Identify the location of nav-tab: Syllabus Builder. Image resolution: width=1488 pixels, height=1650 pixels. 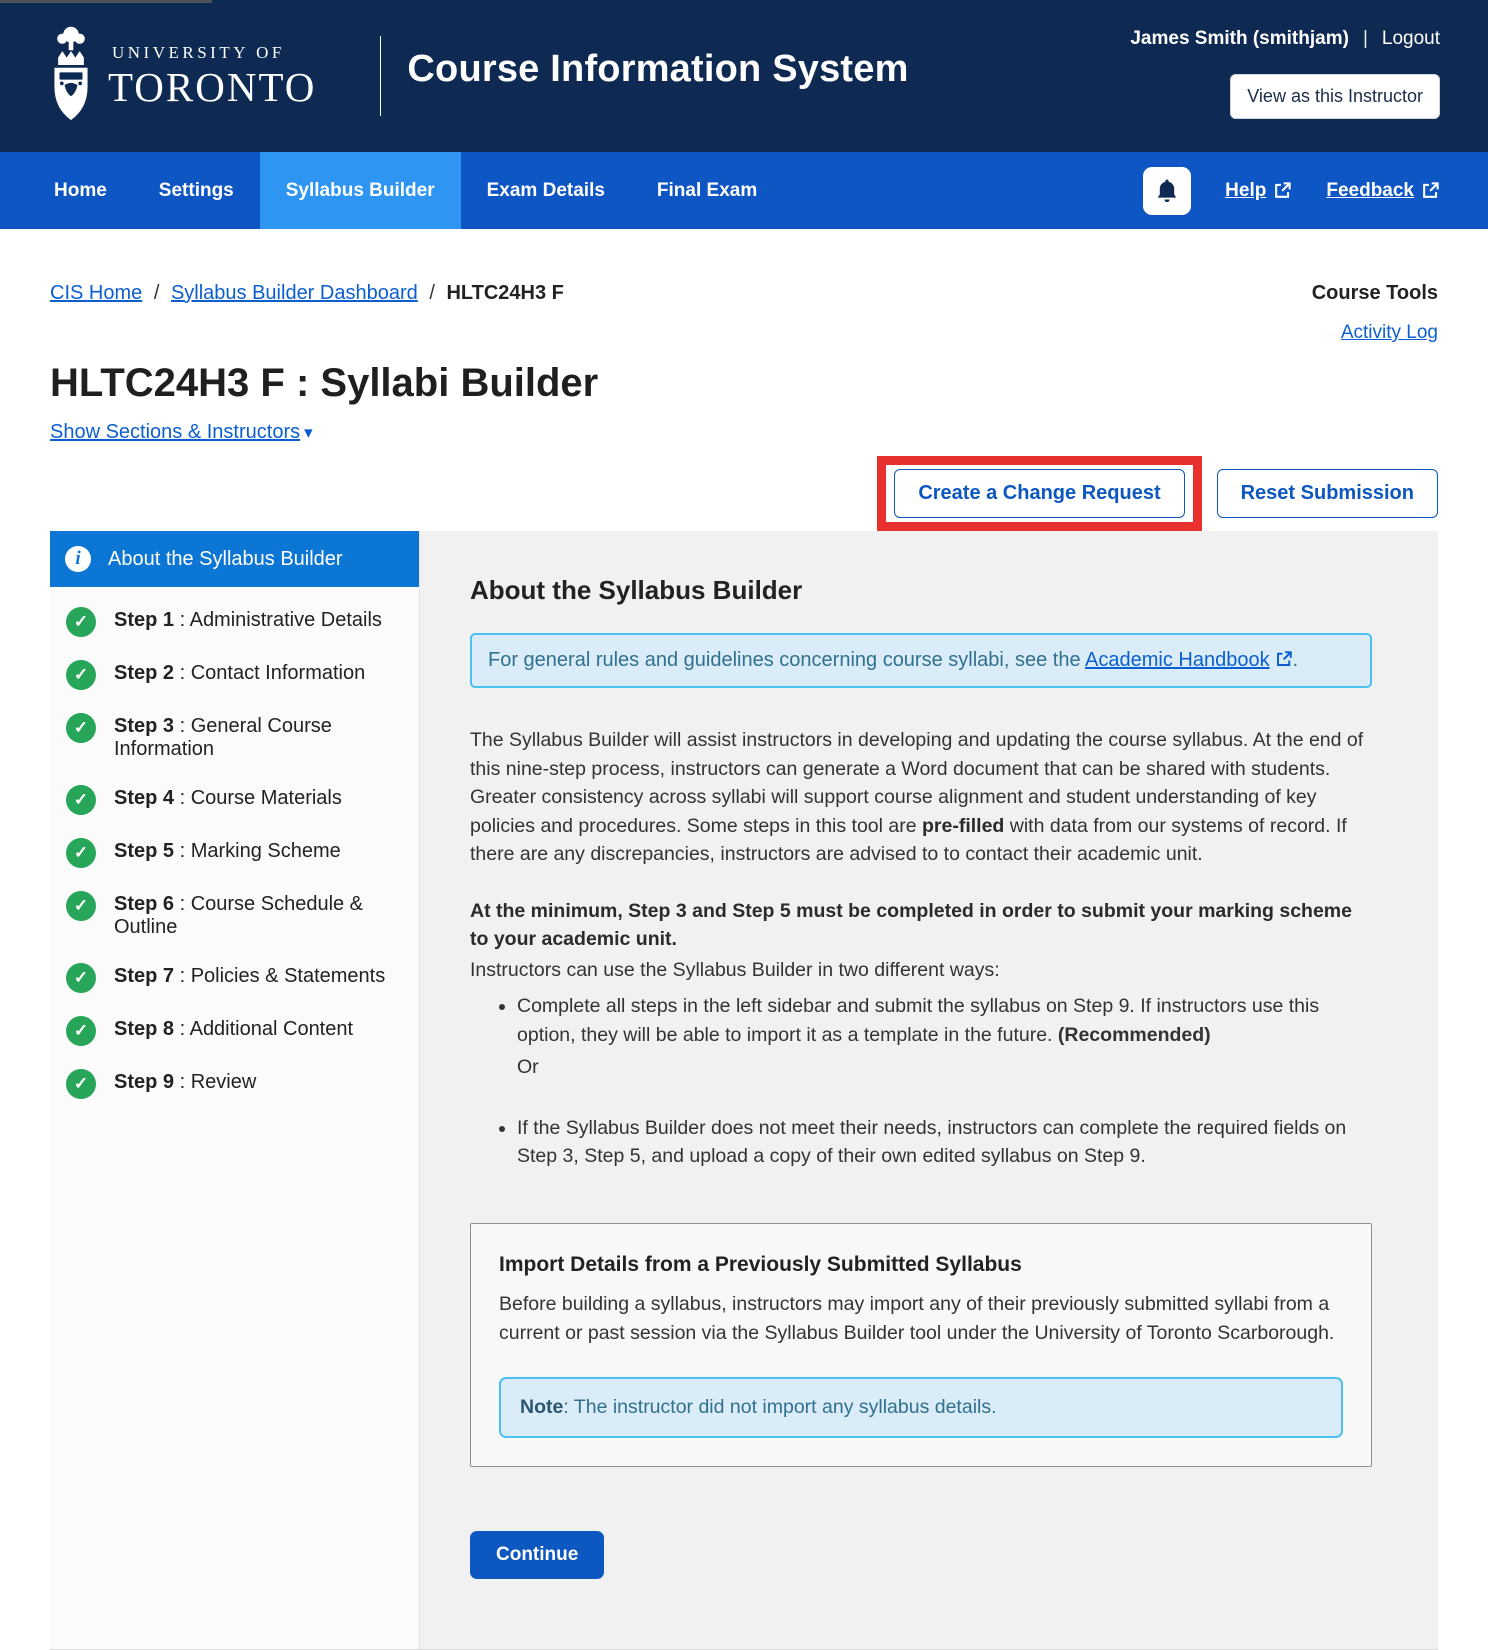
(360, 190).